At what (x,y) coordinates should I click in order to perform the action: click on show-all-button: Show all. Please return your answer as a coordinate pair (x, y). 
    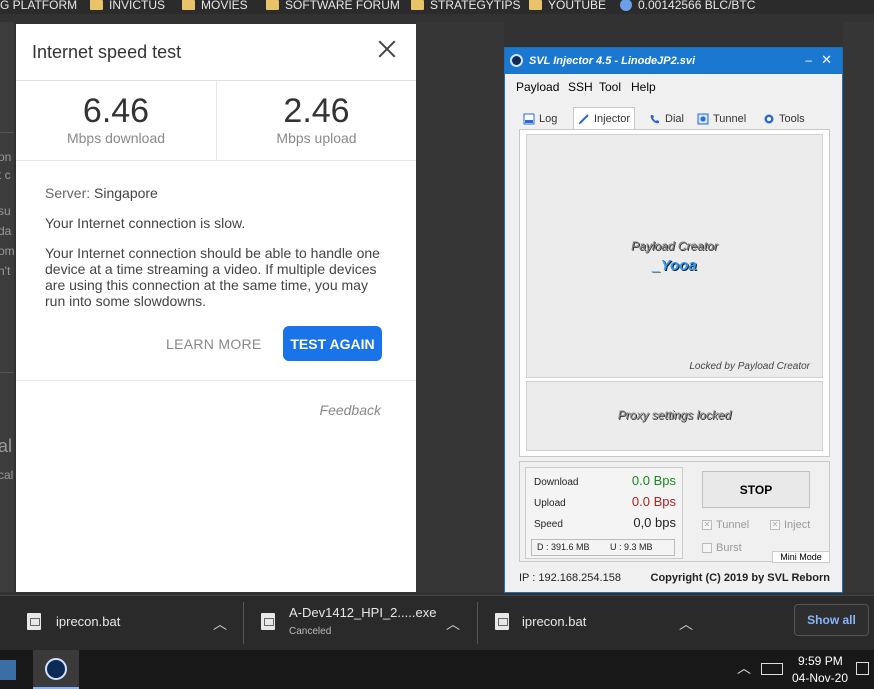
    Looking at the image, I should click on (831, 620).